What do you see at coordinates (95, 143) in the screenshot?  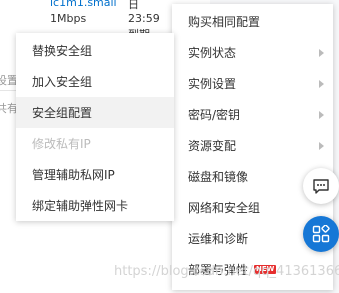 I see `submenu-modify-private-ip: 修改私有IP` at bounding box center [95, 143].